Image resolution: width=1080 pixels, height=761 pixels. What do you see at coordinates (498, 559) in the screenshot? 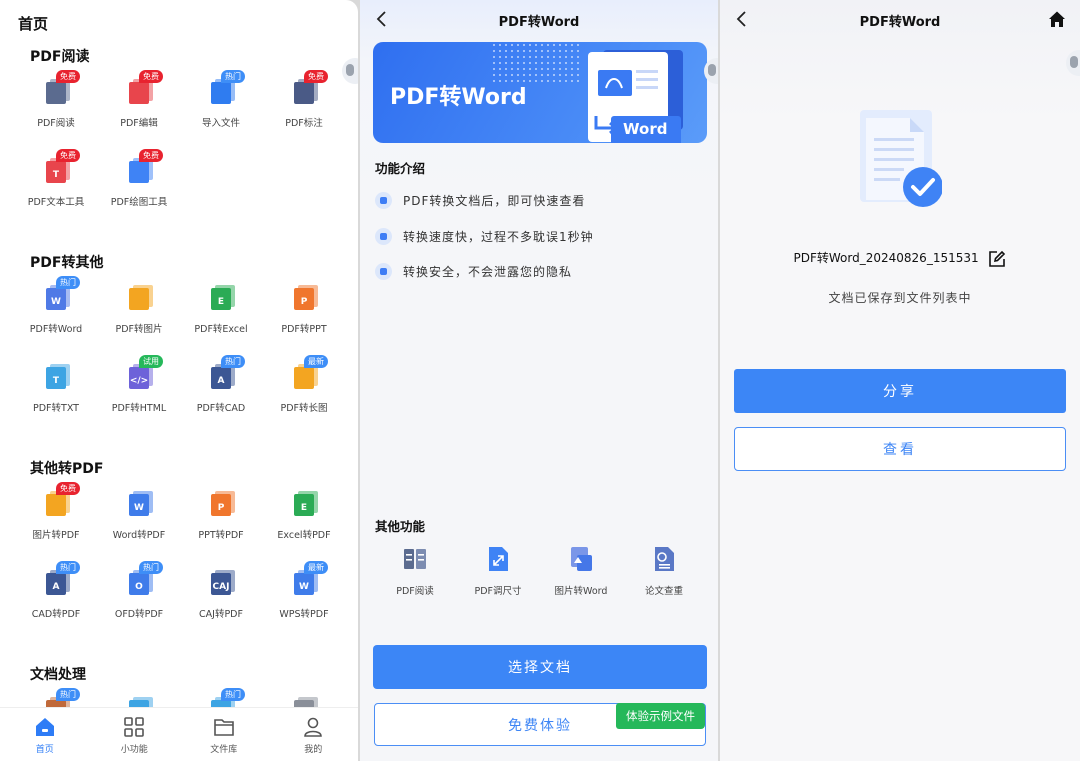
I see `pdf-resize-icon` at bounding box center [498, 559].